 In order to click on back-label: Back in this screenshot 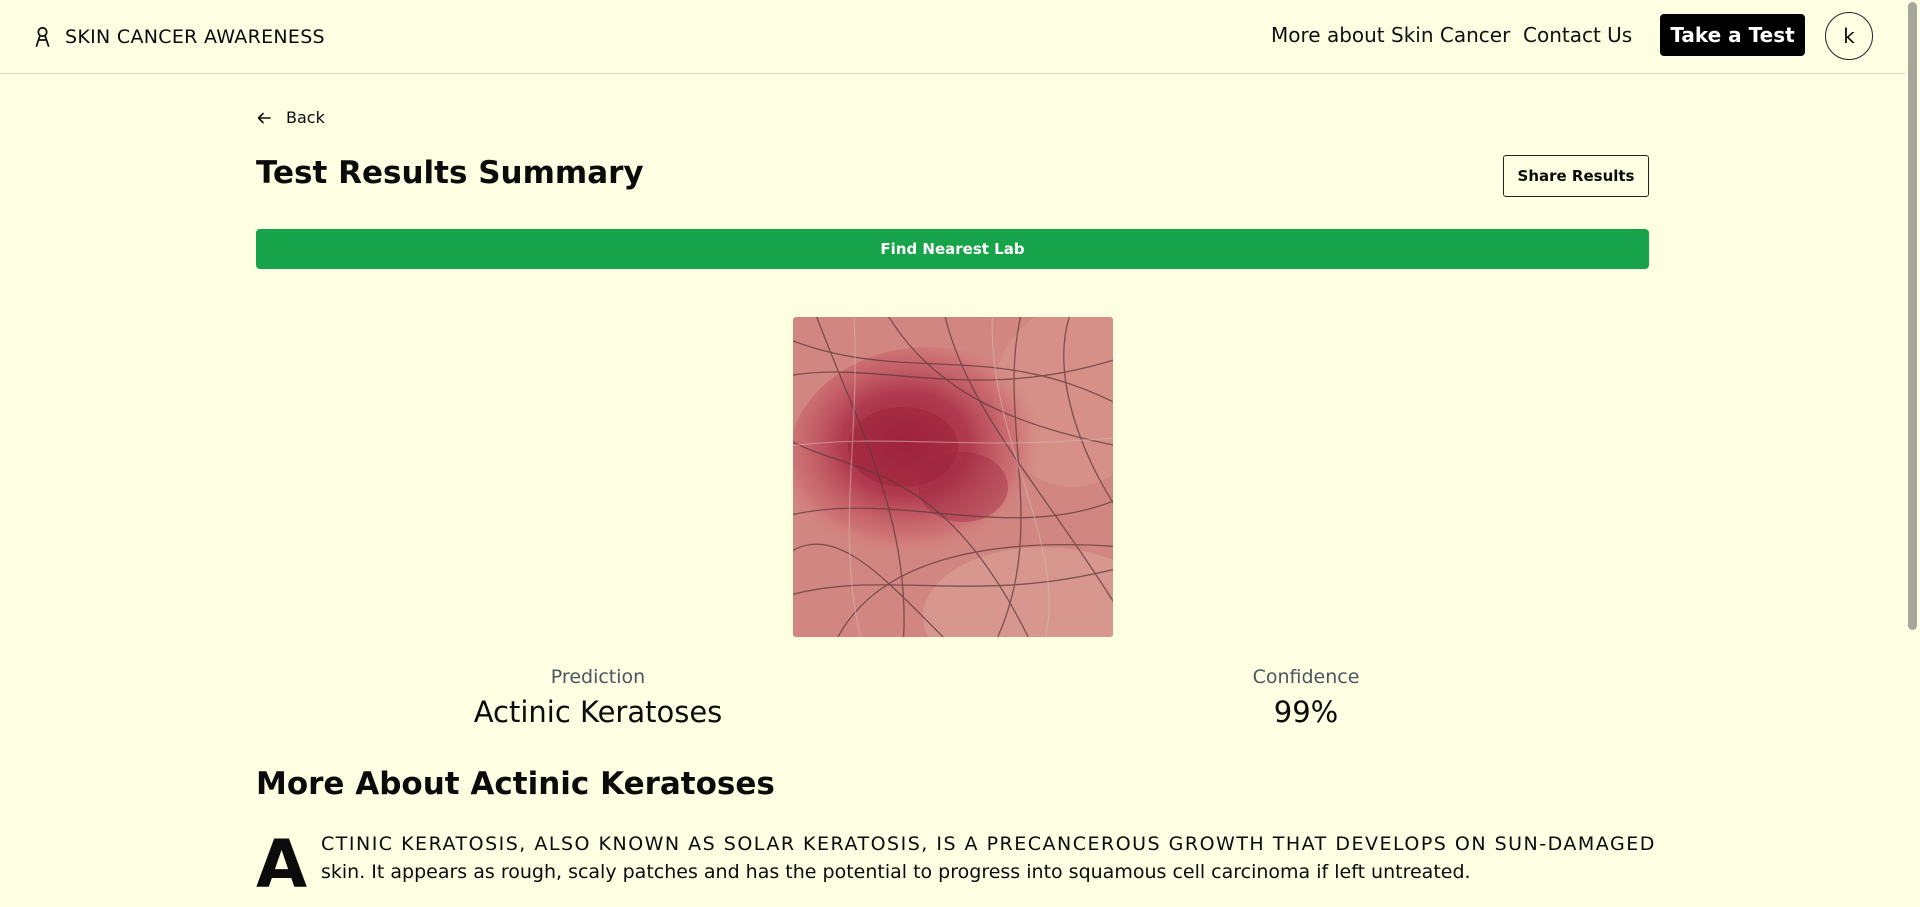, I will do `click(305, 117)`.